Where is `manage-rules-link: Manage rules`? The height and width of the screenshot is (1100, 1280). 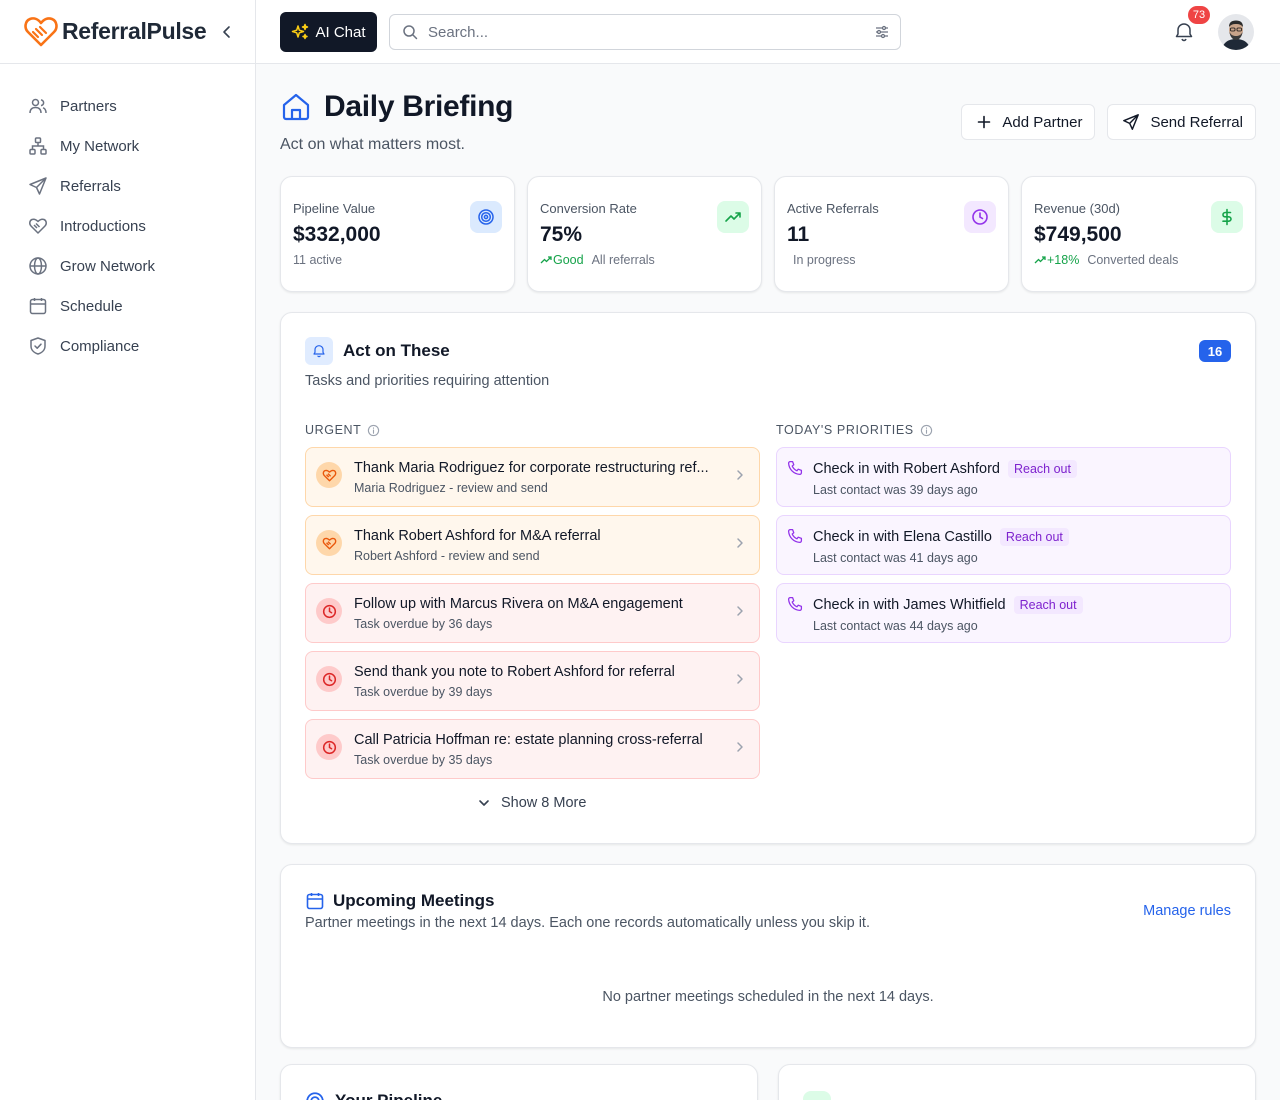
manage-rules-link: Manage rules is located at coordinates (1187, 911).